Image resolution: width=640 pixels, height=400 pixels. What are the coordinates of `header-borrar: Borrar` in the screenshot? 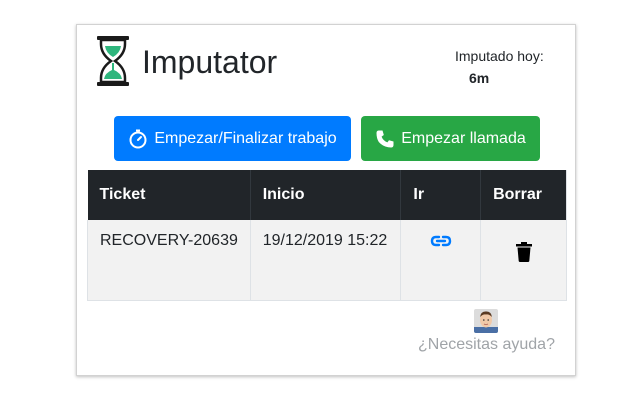 It's located at (523, 195).